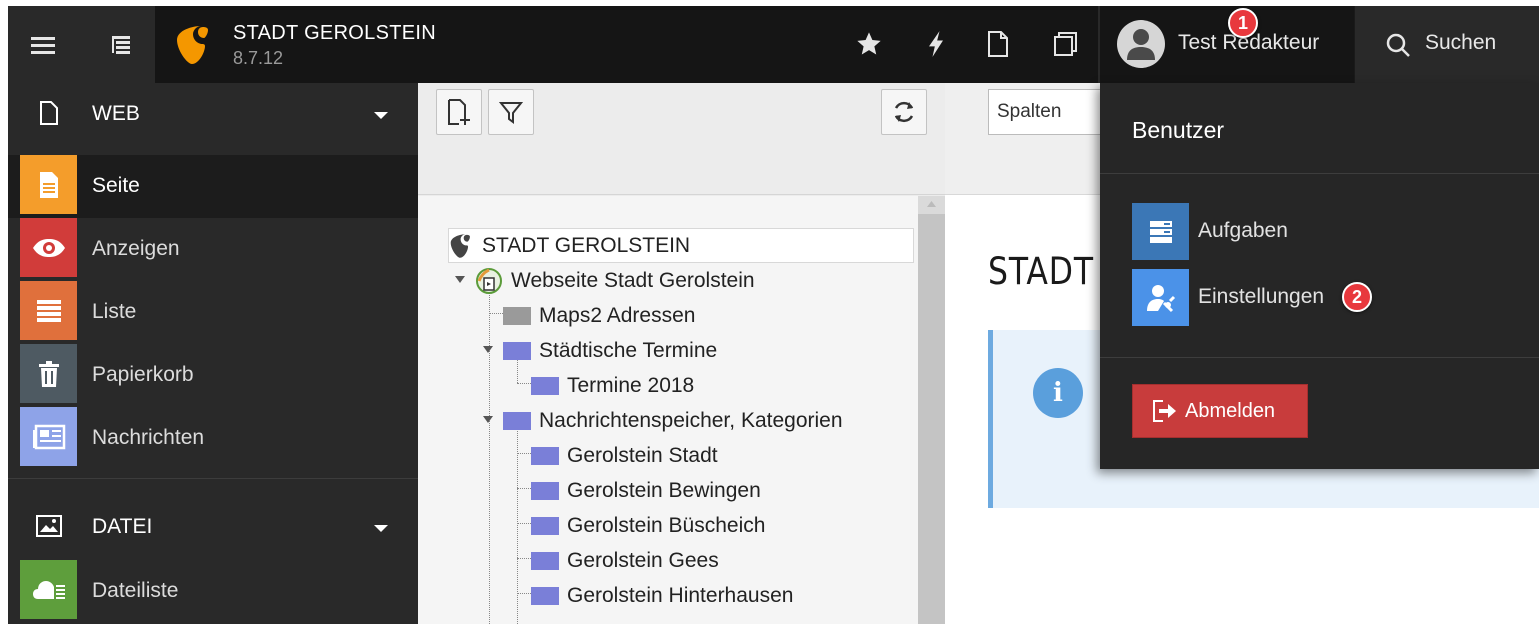  I want to click on page-icon, so click(48, 112).